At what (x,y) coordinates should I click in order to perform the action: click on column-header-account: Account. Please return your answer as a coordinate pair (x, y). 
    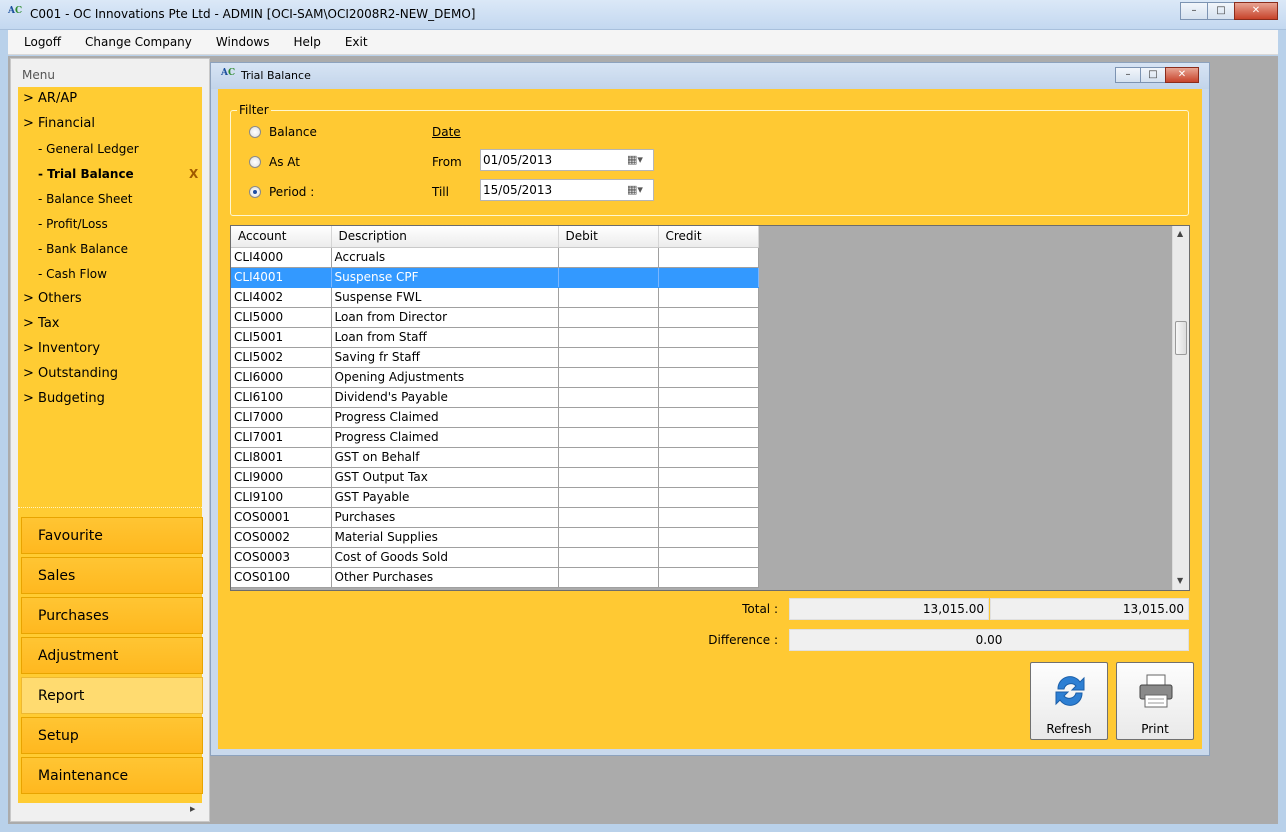
    Looking at the image, I should click on (281, 237).